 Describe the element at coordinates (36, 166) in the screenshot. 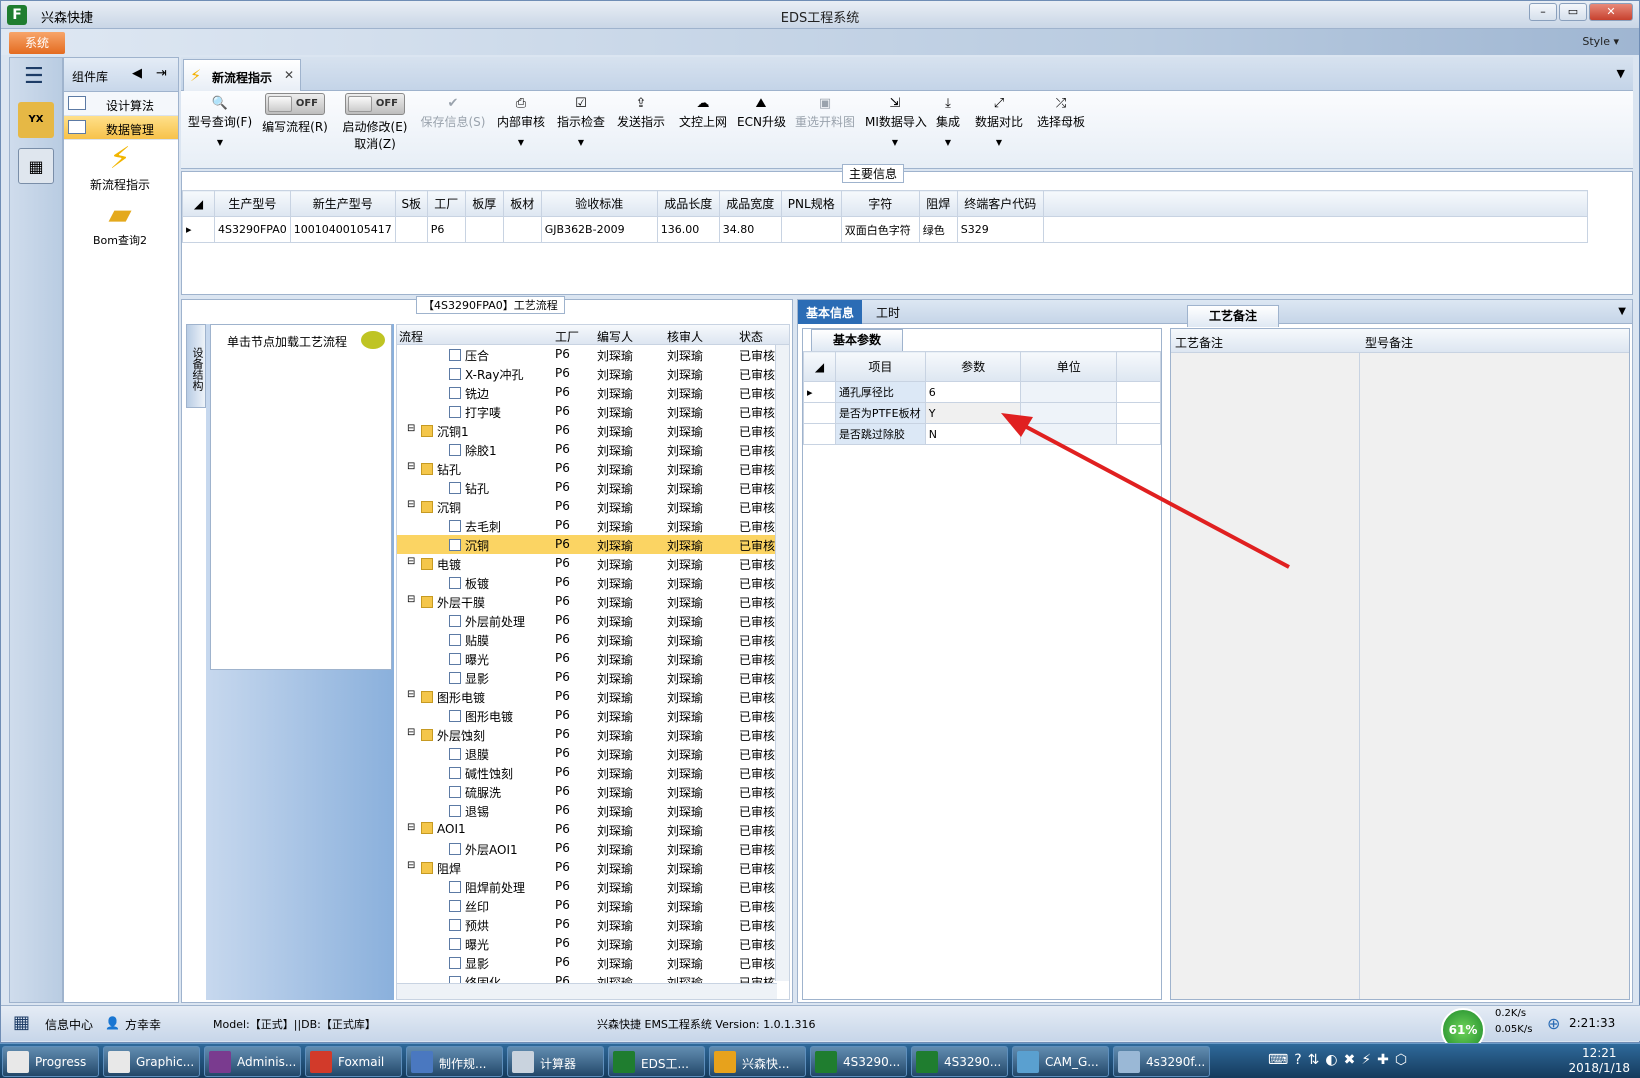

I see `calculator-module-icon: ▦` at that location.